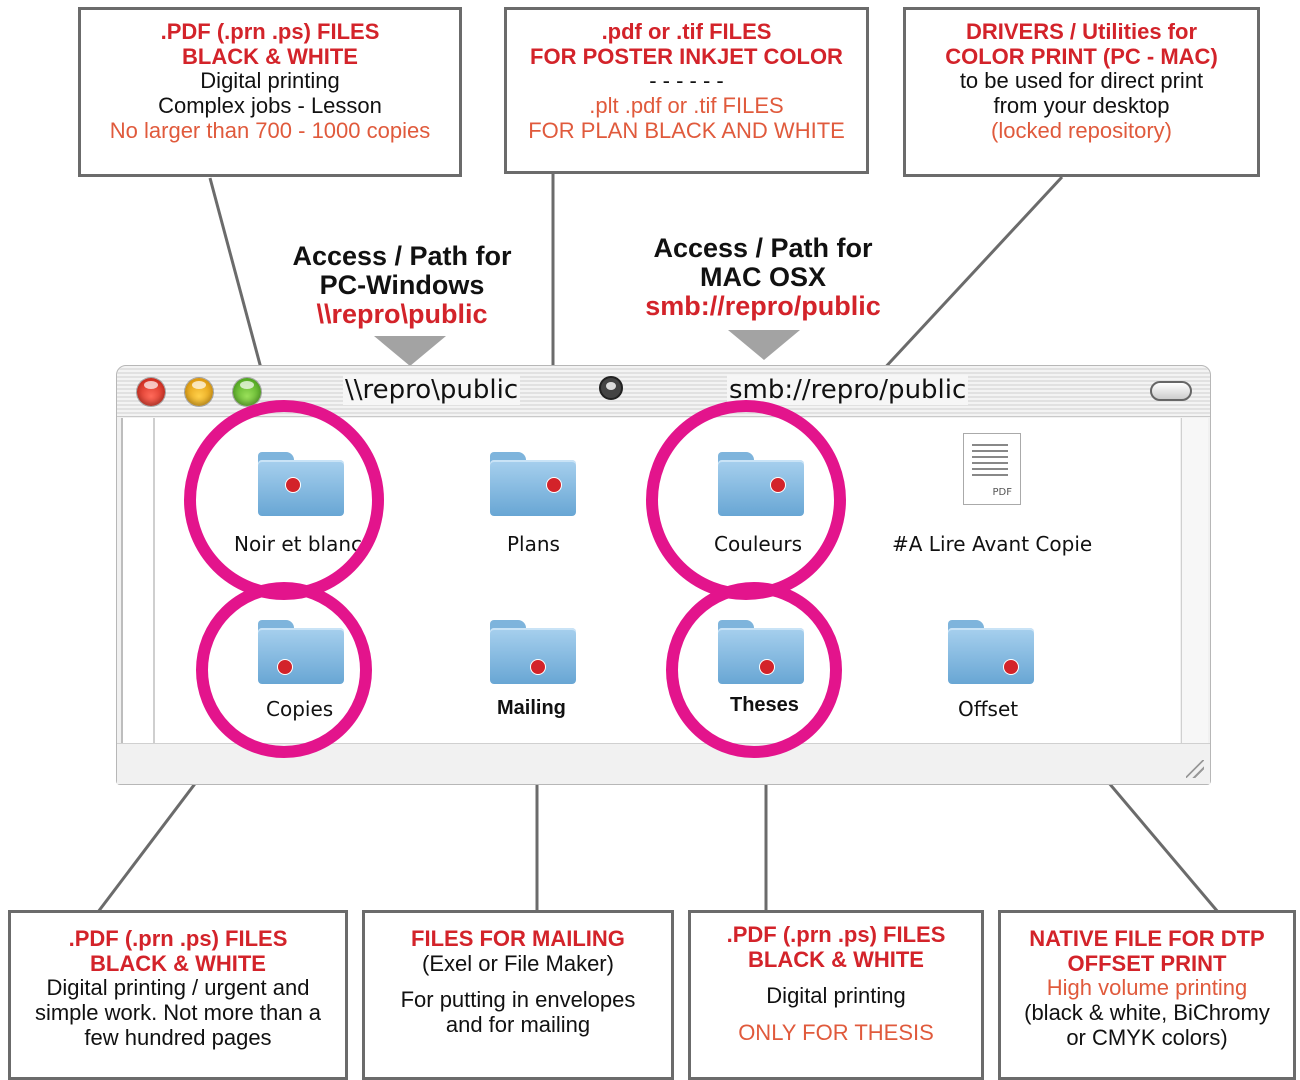  Describe the element at coordinates (1147, 938) in the screenshot. I see `callout-title: NATIVE FILE FOR DTP` at that location.